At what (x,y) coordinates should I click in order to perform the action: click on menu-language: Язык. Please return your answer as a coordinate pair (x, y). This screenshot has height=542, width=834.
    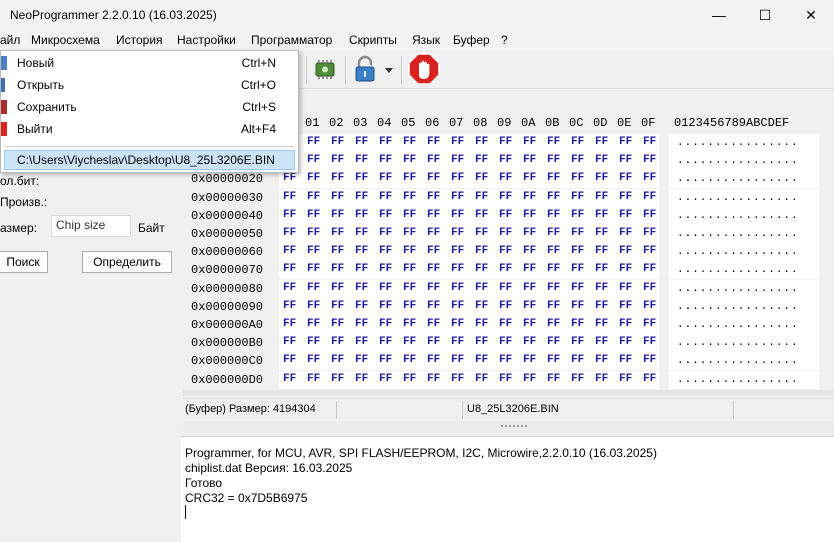
    Looking at the image, I should click on (426, 40).